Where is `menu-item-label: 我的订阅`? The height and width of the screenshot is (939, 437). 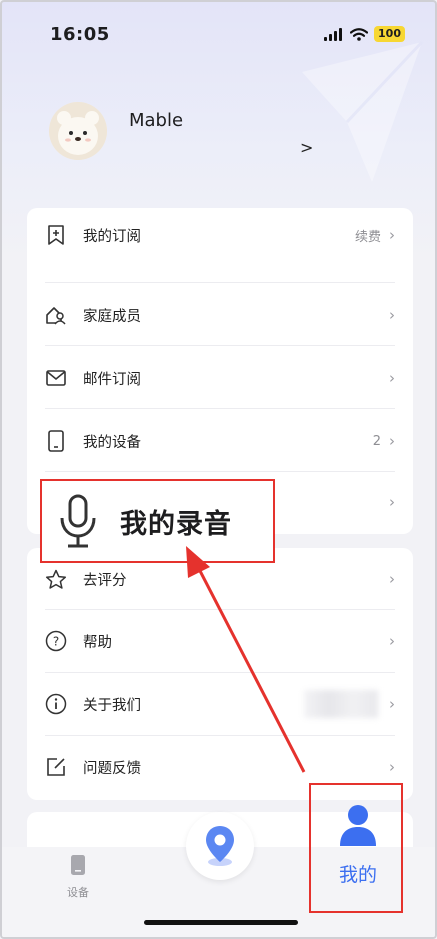 menu-item-label: 我的订阅 is located at coordinates (112, 236).